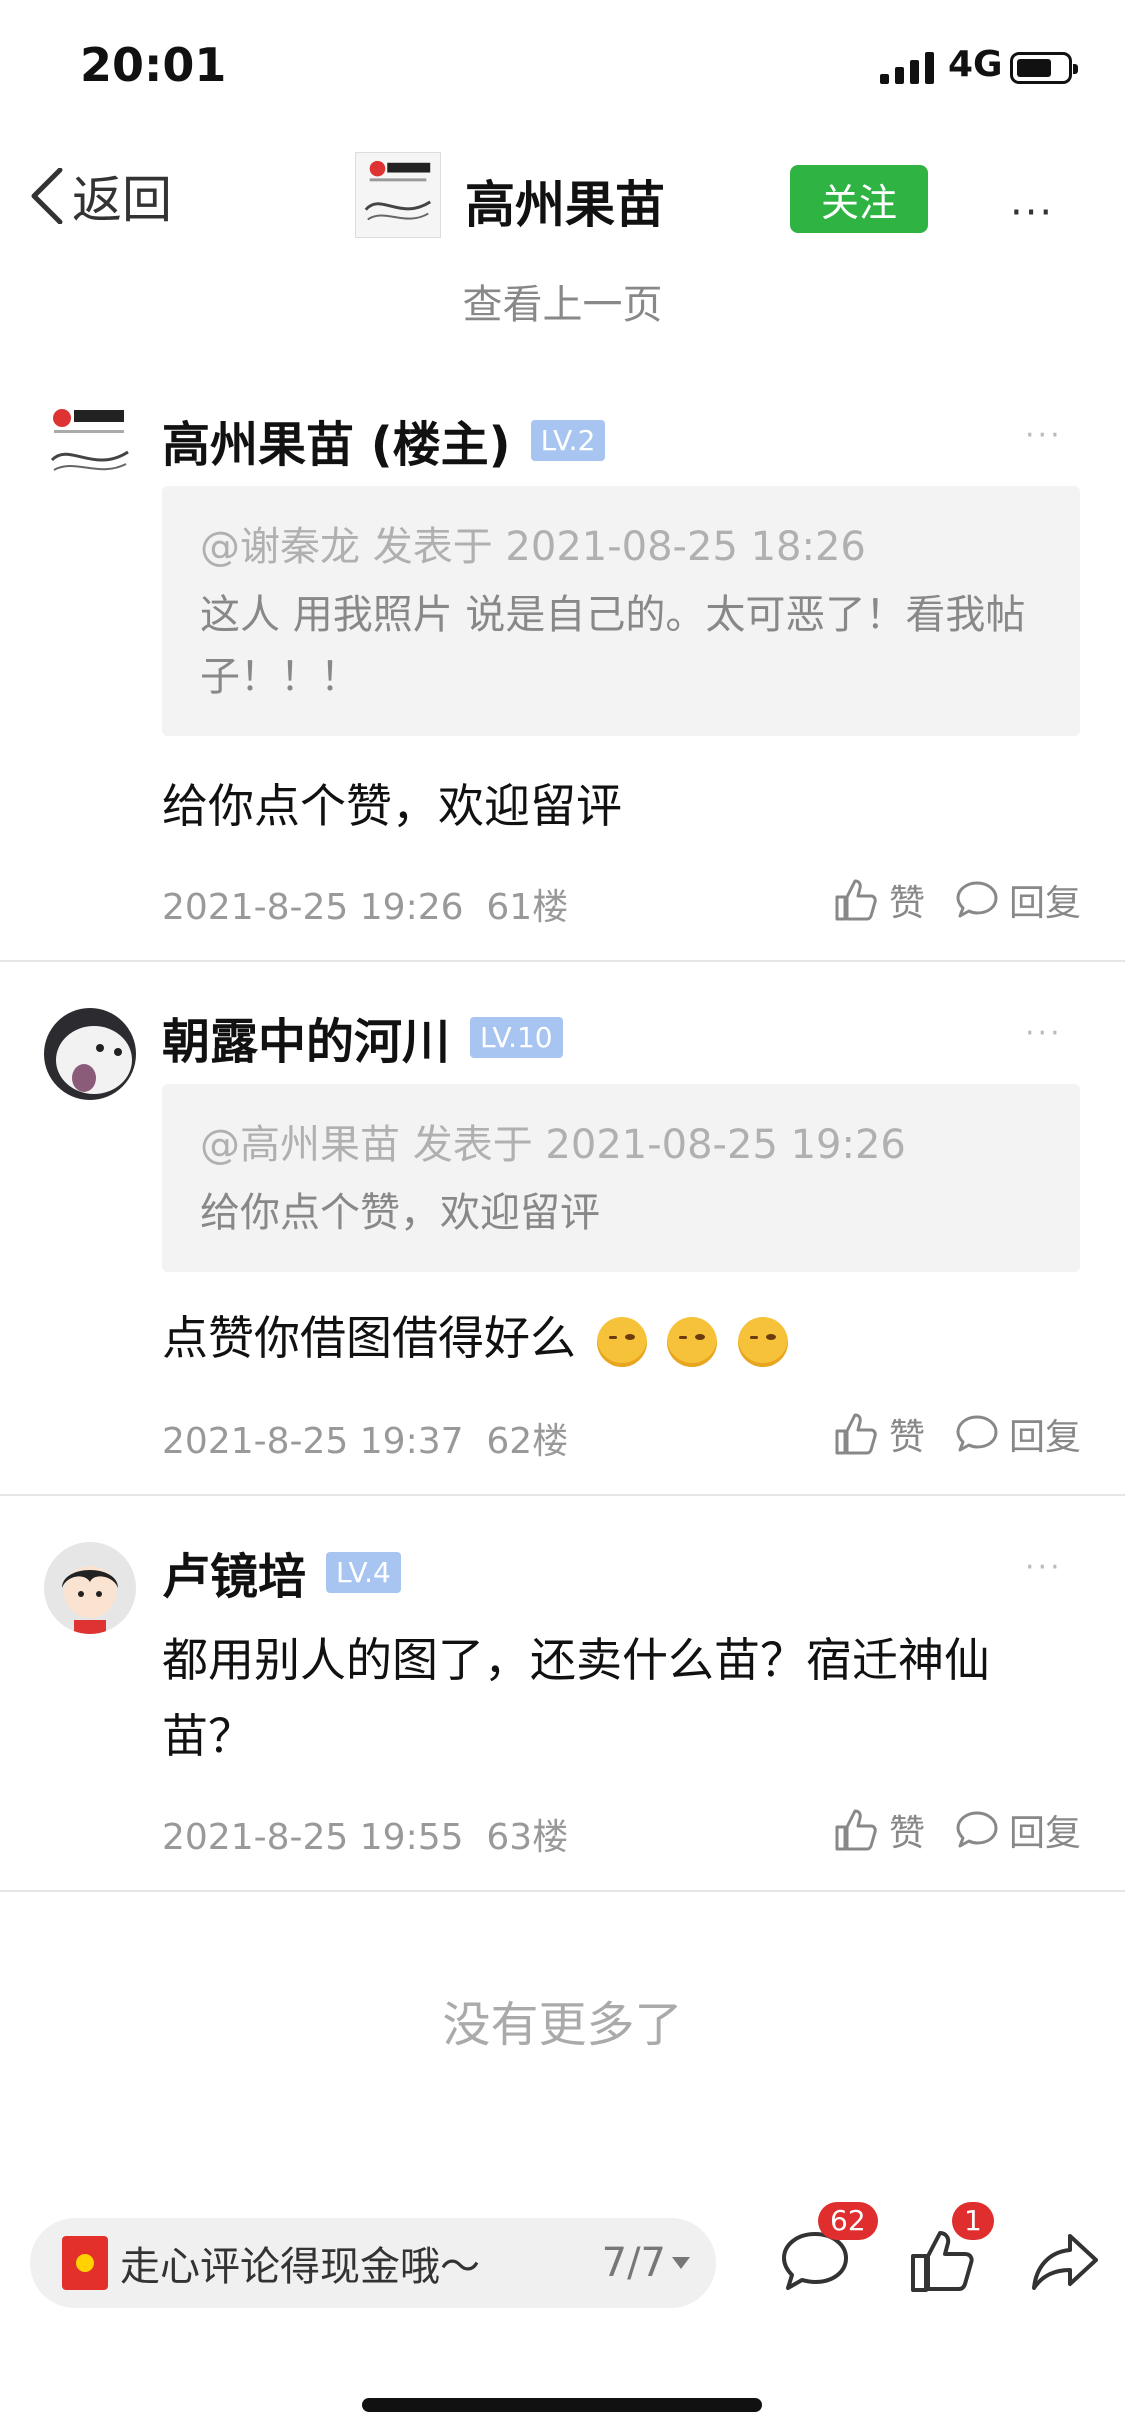  Describe the element at coordinates (527, 907) in the screenshot. I see `post-floor: 61楼` at that location.